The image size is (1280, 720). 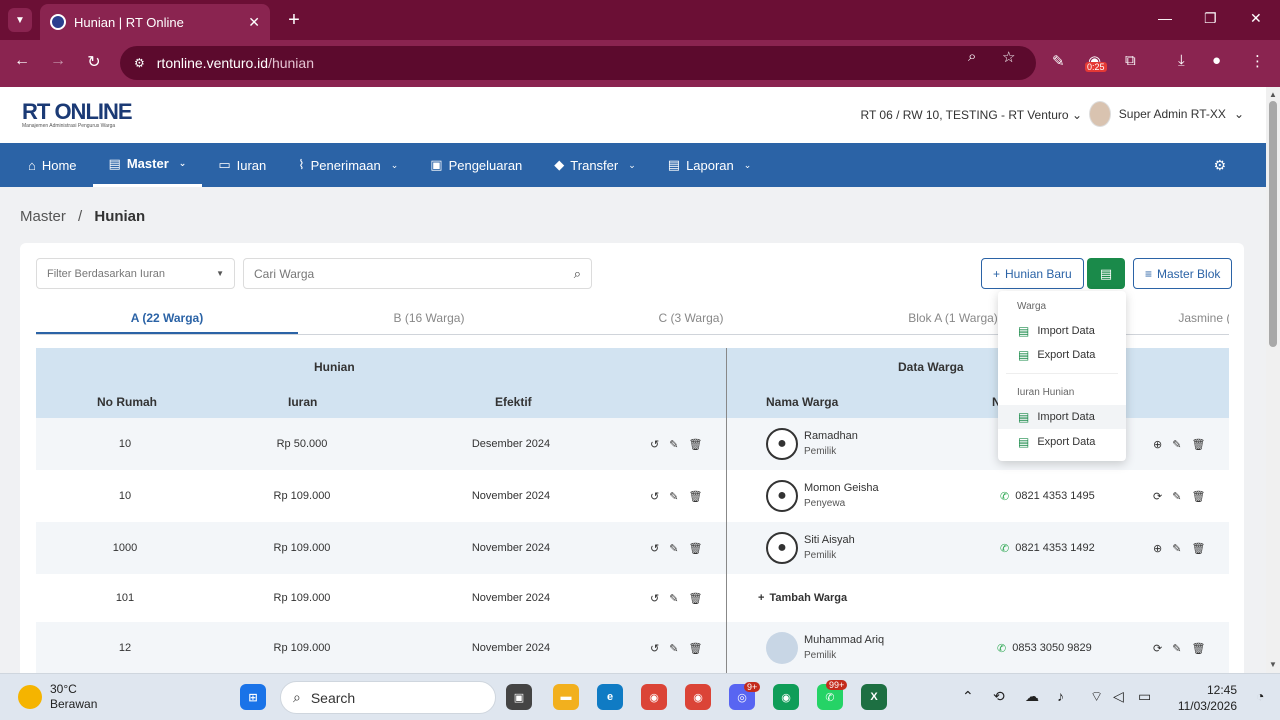 I want to click on restore-button: ❐, so click(x=1210, y=18).